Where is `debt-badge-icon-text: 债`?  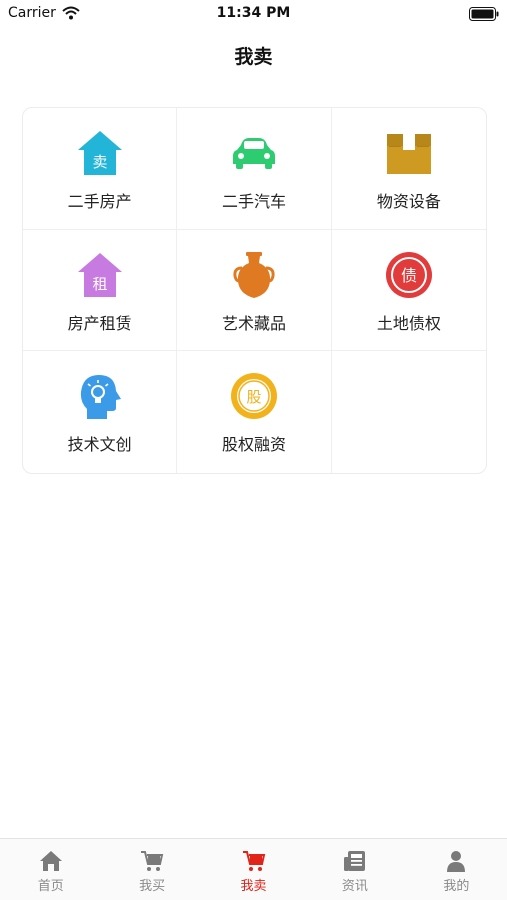 debt-badge-icon-text: 债 is located at coordinates (409, 275).